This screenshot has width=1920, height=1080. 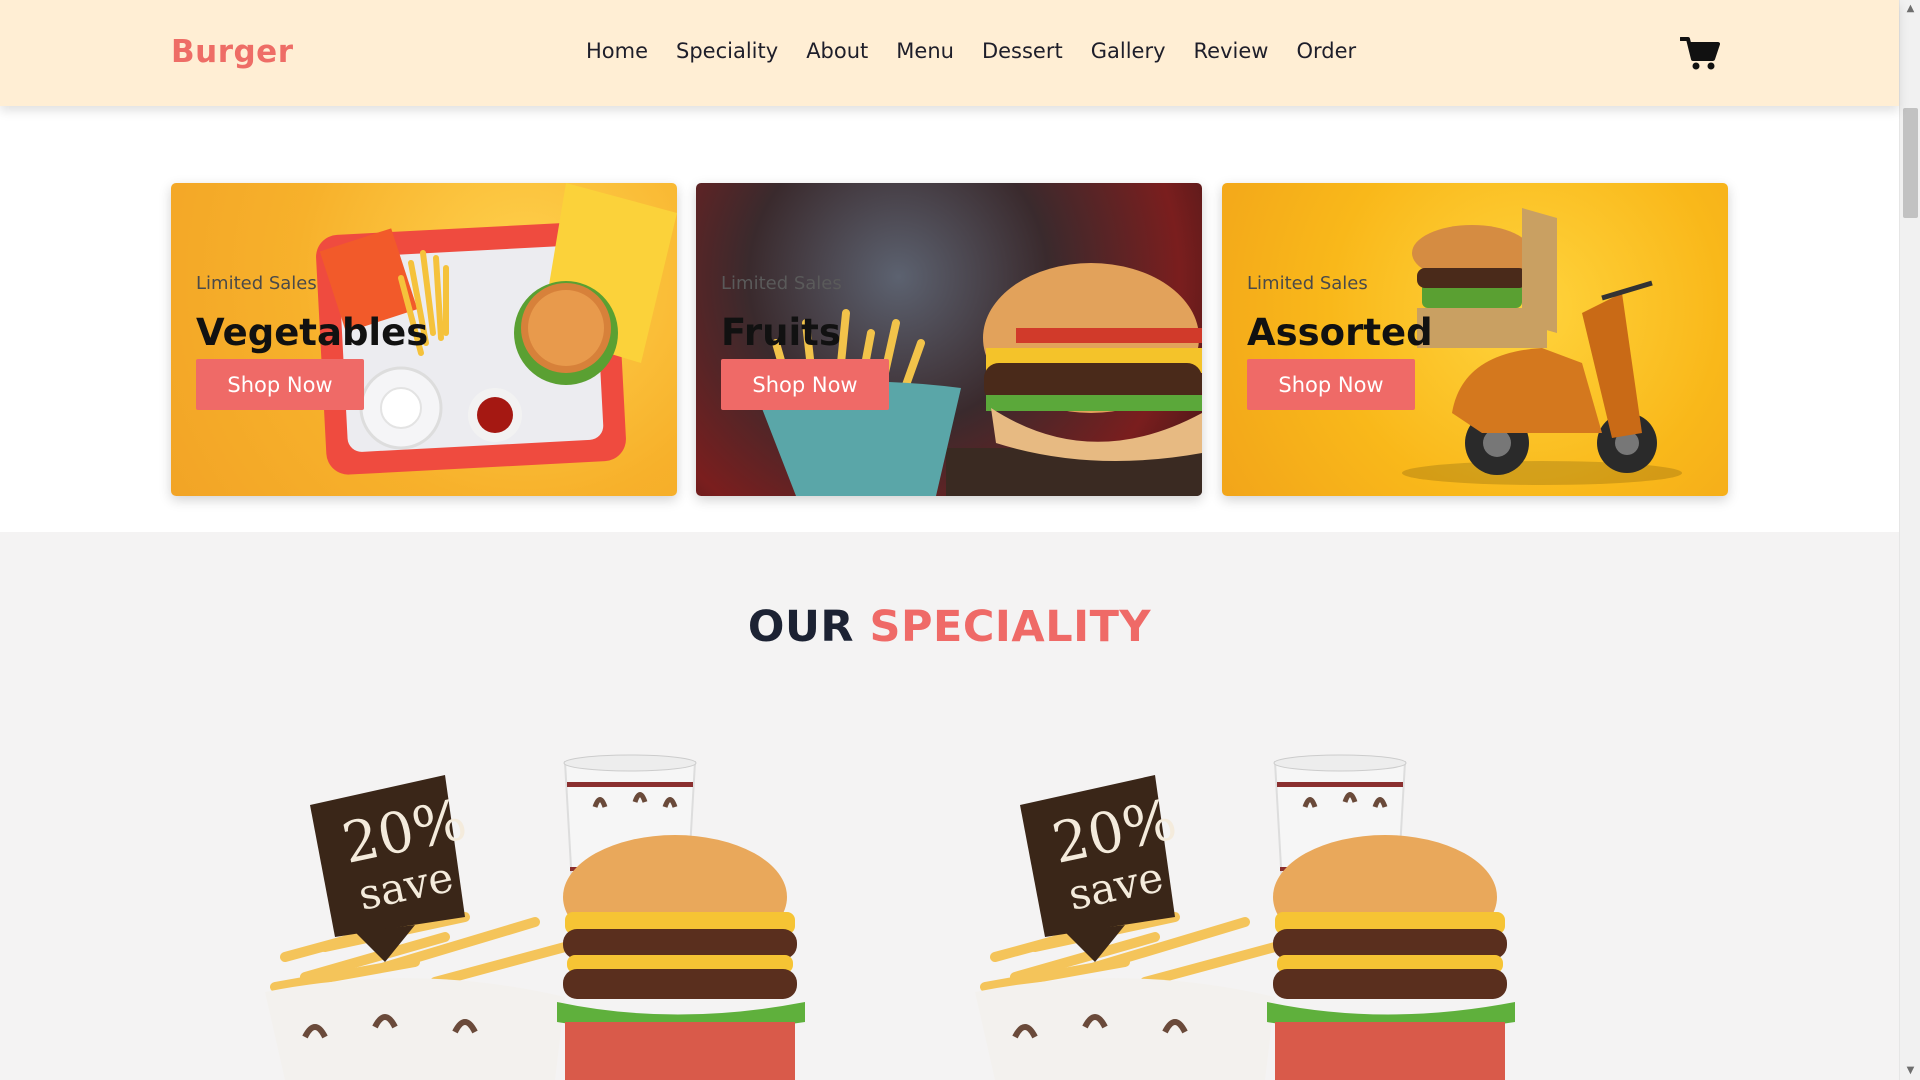 I want to click on banner-title: Assorted, so click(x=1340, y=332).